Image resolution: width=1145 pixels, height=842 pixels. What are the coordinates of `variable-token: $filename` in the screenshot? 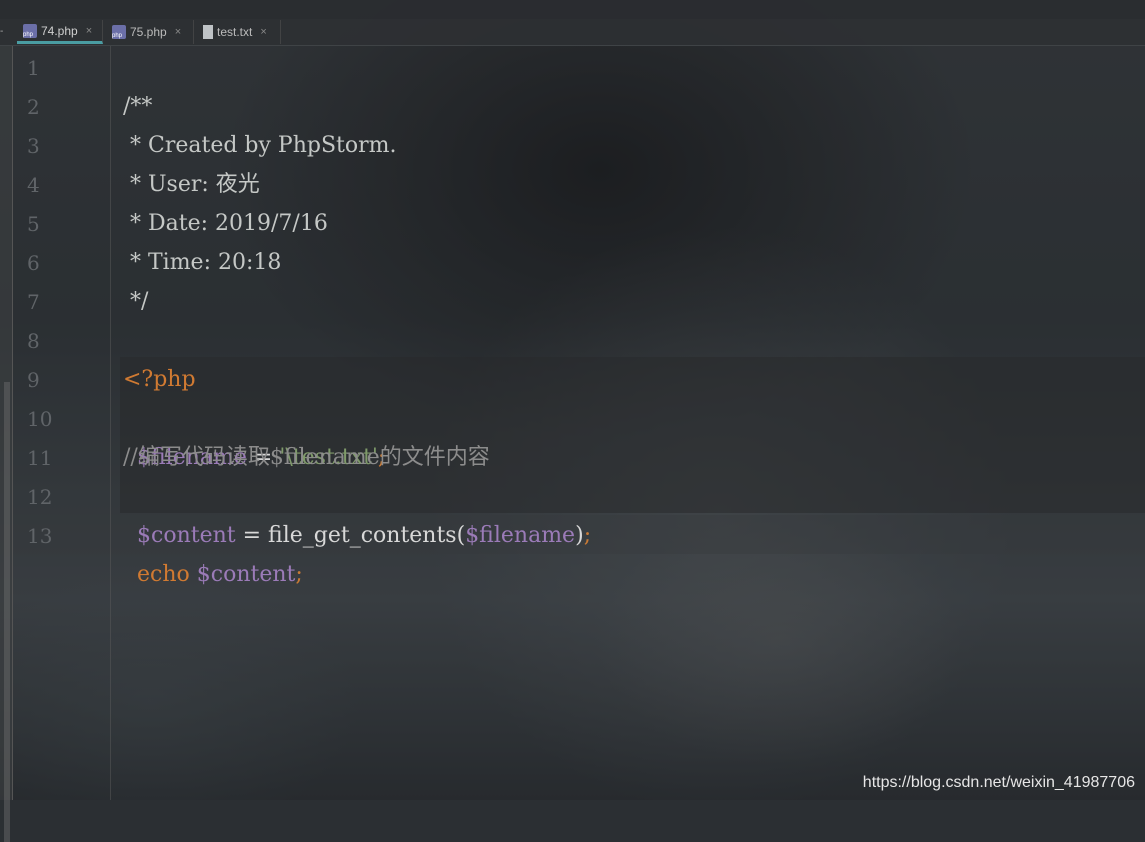 It's located at (520, 535).